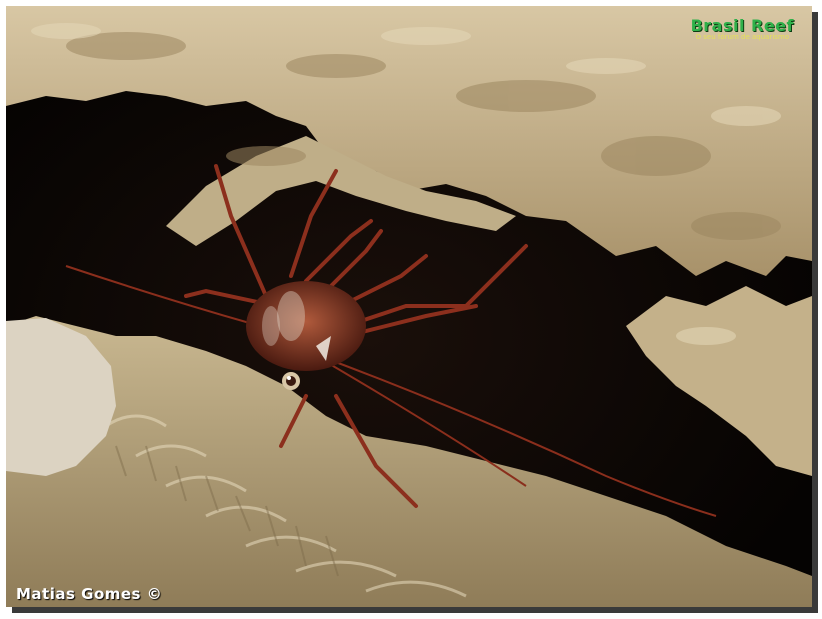  I want to click on photo-credit: Matias Gomes ©, so click(89, 594).